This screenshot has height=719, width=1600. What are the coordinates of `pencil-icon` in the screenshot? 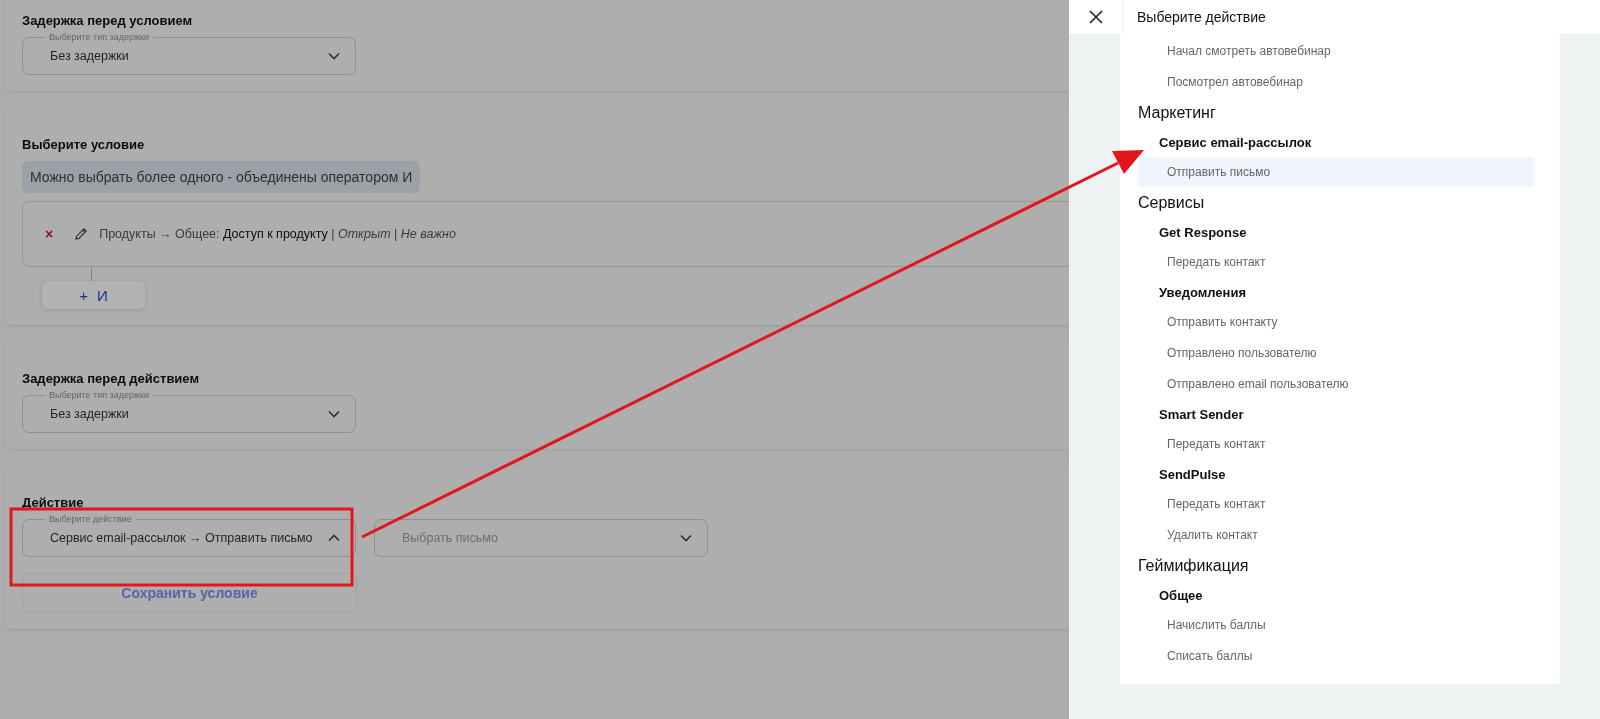 It's located at (81, 234).